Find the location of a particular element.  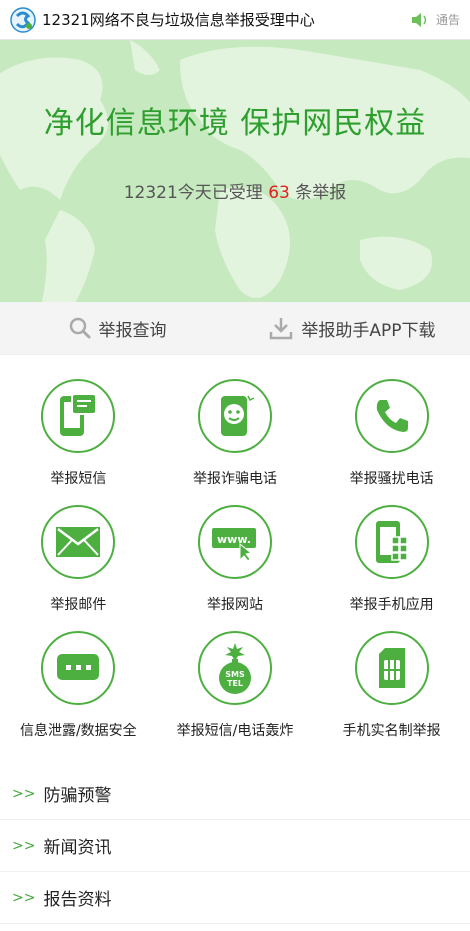

report-website-button: www. 举报网站 is located at coordinates (235, 559).